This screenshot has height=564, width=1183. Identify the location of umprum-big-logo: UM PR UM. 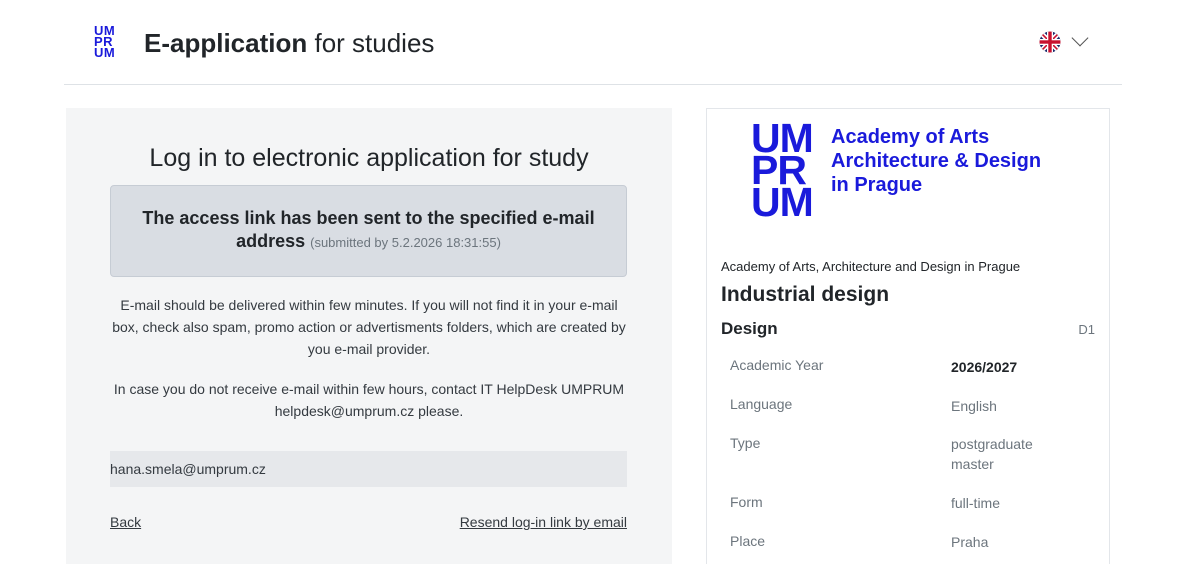
(782, 171).